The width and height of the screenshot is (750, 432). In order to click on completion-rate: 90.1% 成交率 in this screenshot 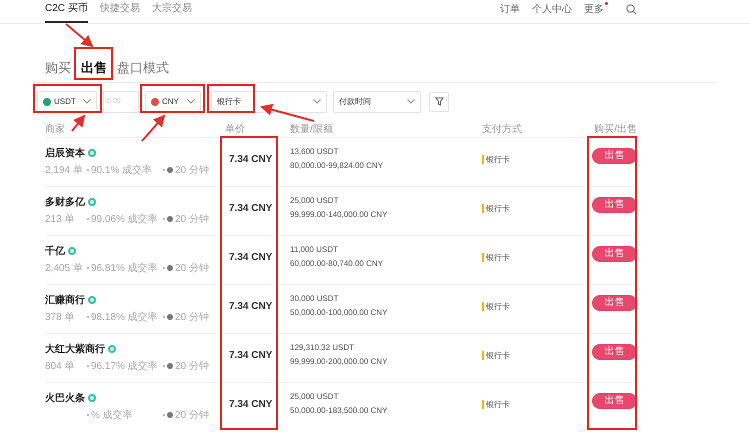, I will do `click(121, 171)`.